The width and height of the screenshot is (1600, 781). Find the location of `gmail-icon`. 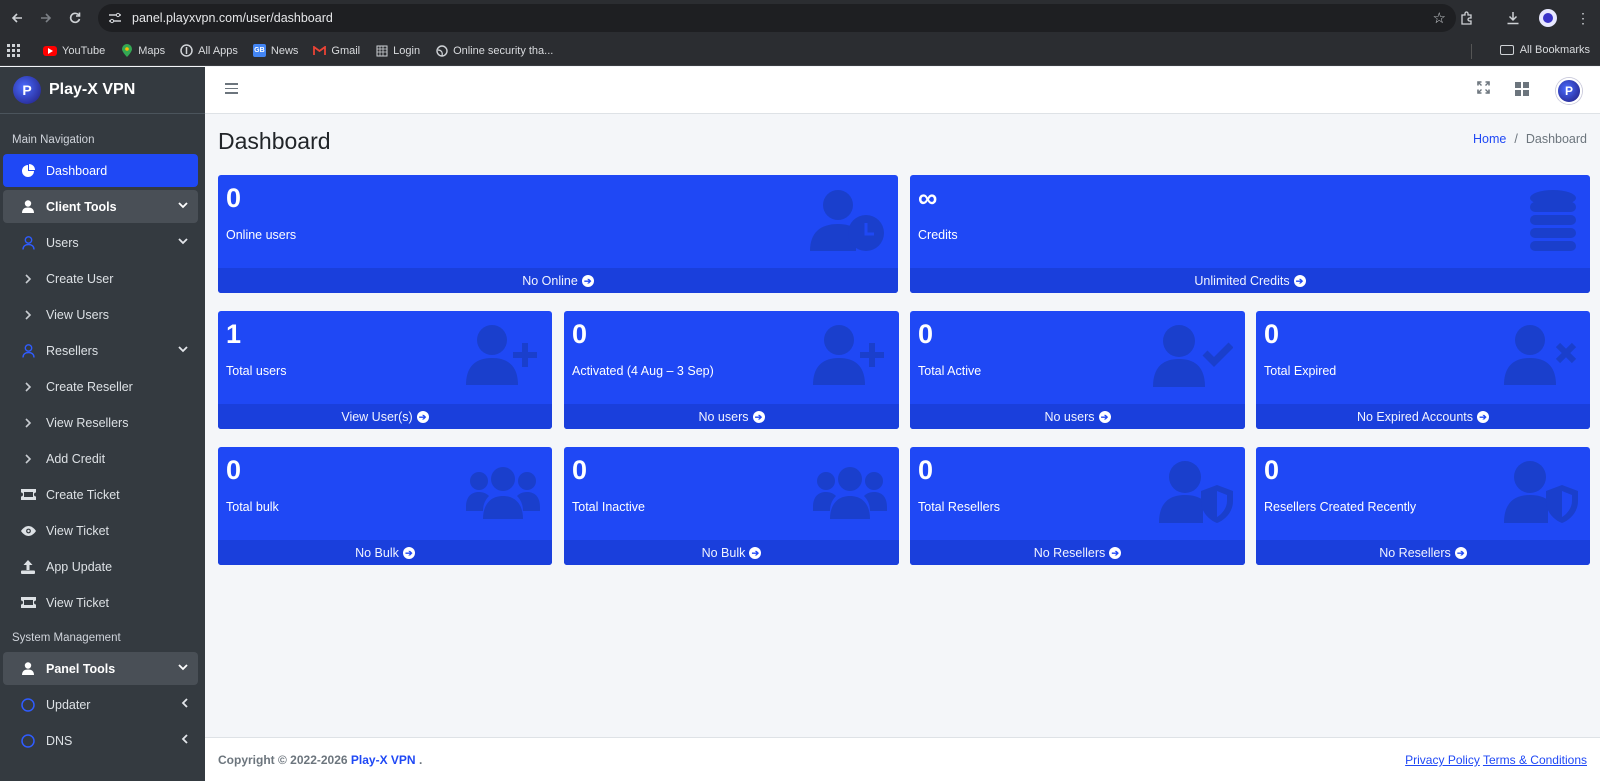

gmail-icon is located at coordinates (320, 50).